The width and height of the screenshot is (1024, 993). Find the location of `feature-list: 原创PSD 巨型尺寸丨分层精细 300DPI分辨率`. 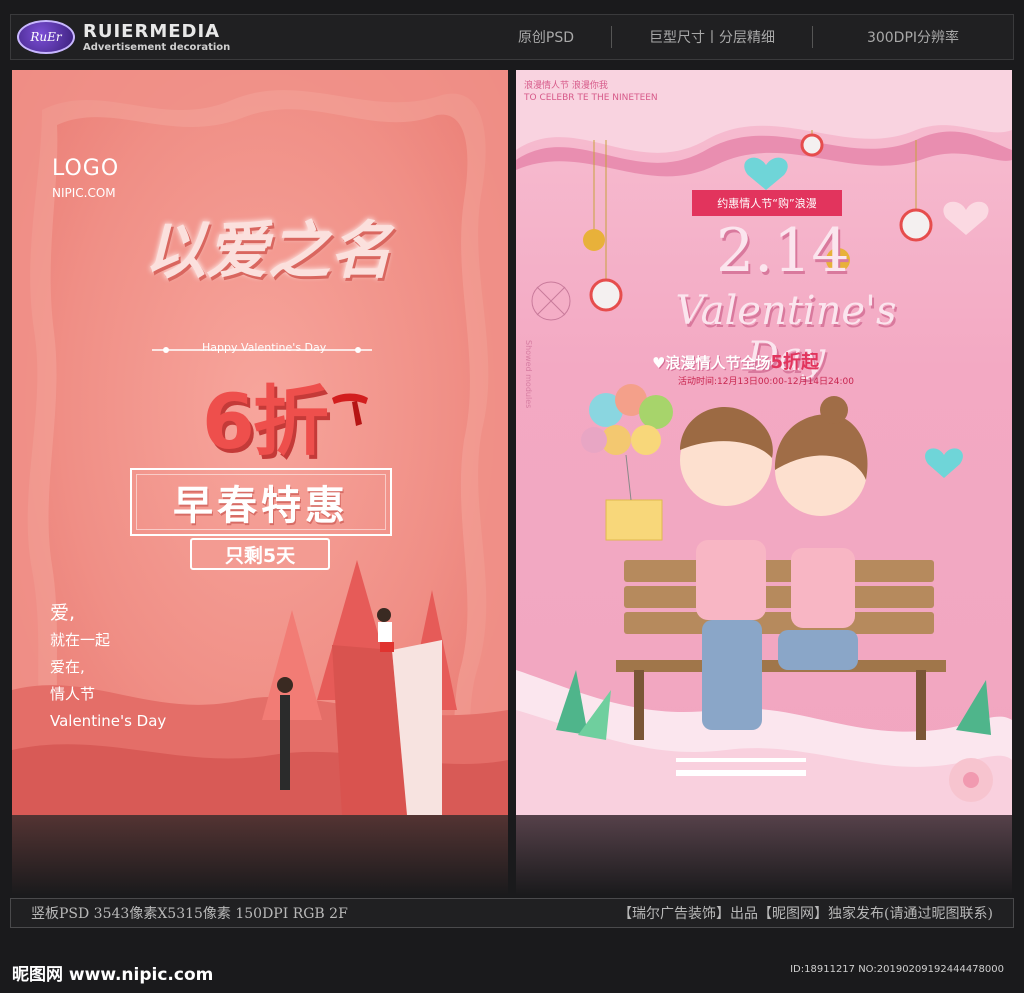

feature-list: 原创PSD 巨型尺寸丨分层精细 300DPI分辨率 is located at coordinates (747, 37).